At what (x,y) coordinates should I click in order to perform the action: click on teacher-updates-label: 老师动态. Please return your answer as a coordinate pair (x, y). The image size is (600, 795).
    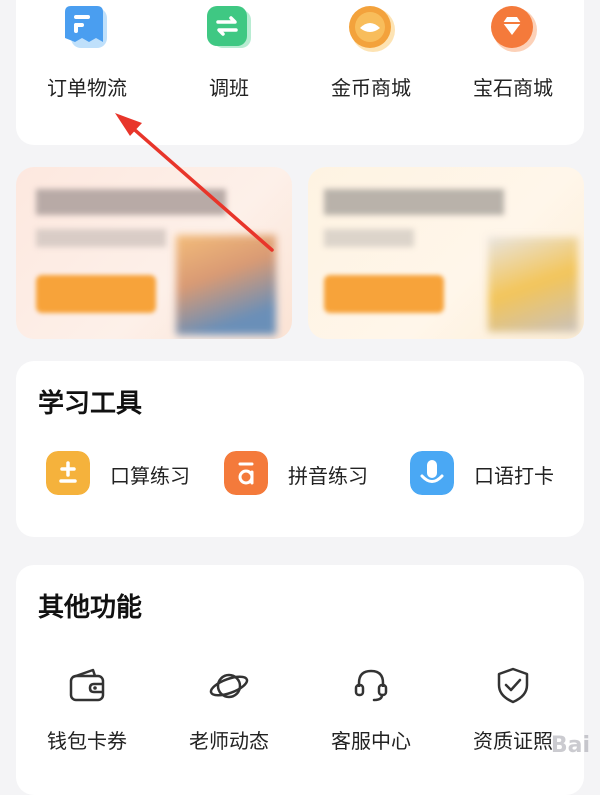
    Looking at the image, I should click on (229, 741).